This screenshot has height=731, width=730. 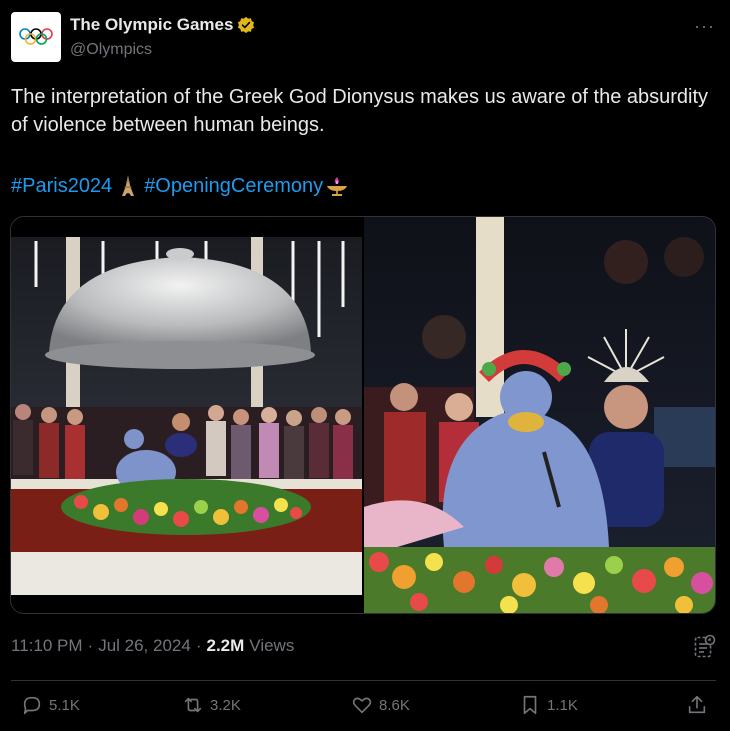 I want to click on display-name: The Olympic Games, so click(x=151, y=25).